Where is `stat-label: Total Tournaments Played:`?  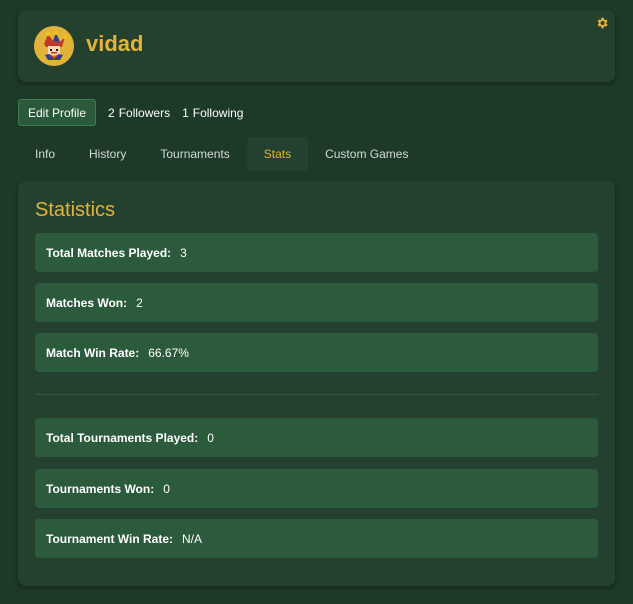 stat-label: Total Tournaments Played: is located at coordinates (122, 437).